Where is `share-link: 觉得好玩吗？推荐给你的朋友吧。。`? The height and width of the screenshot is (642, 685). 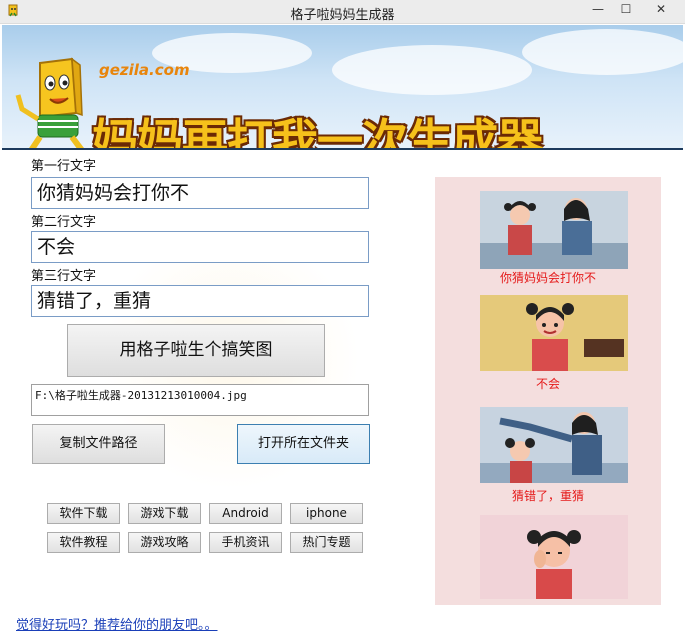 share-link: 觉得好玩吗？推荐给你的朋友吧。。 is located at coordinates (117, 623).